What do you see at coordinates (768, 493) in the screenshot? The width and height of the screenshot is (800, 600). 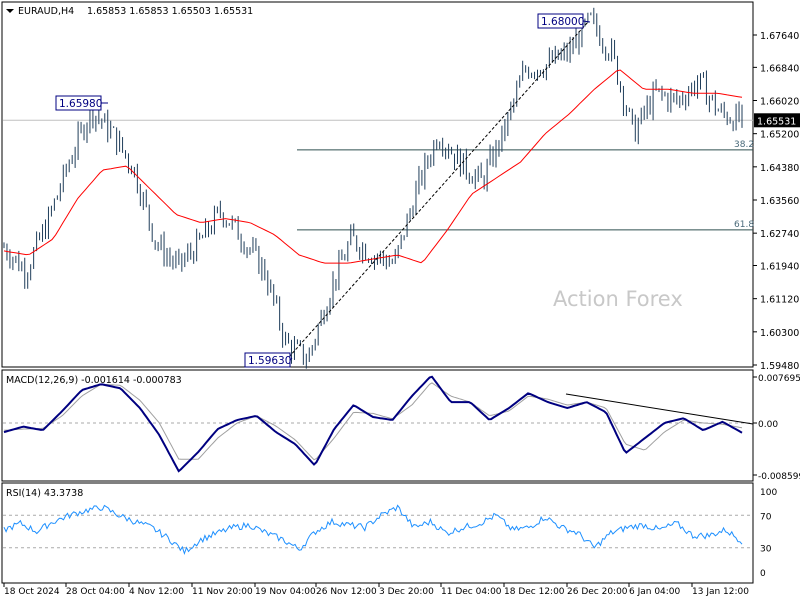 I see `rsi-tick-label: 100` at bounding box center [768, 493].